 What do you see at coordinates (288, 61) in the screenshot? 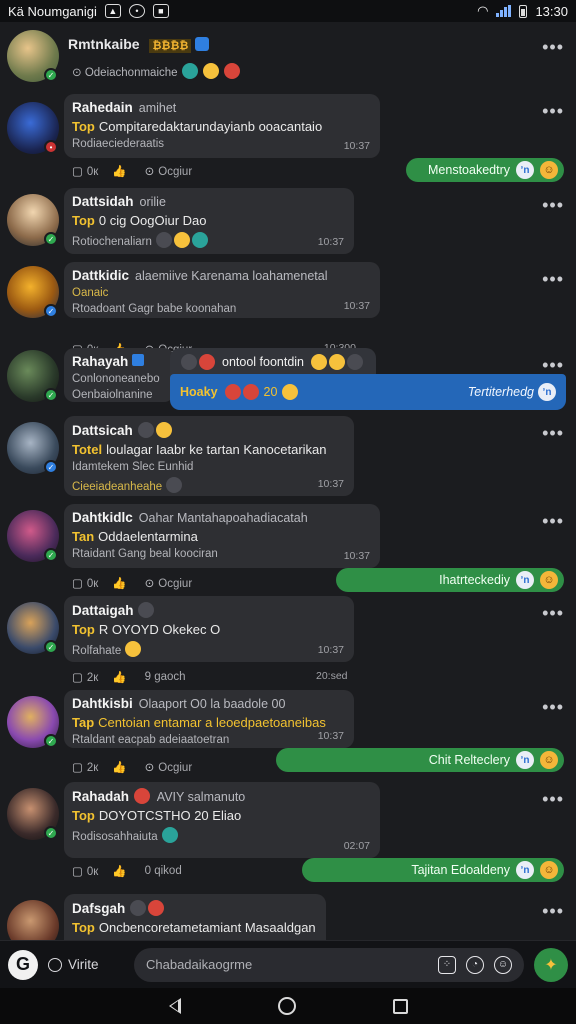
I see `post-header: ✓ Rmtnkaibe ₿₿₿₿ ⊙ Odeiachonmaiche •••` at bounding box center [288, 61].